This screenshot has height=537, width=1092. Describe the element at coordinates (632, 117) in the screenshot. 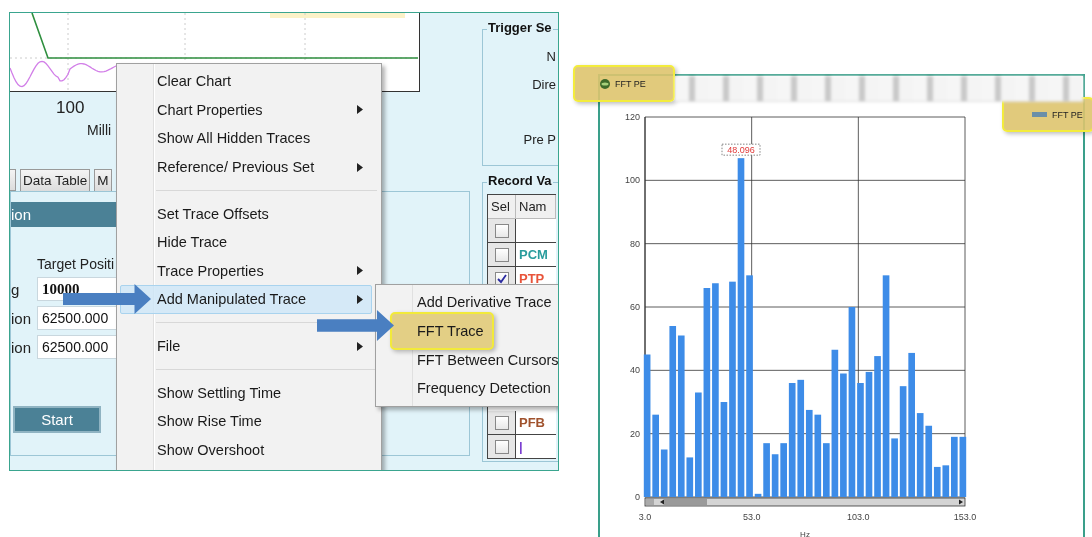

I see `y-tick-label: 120` at that location.